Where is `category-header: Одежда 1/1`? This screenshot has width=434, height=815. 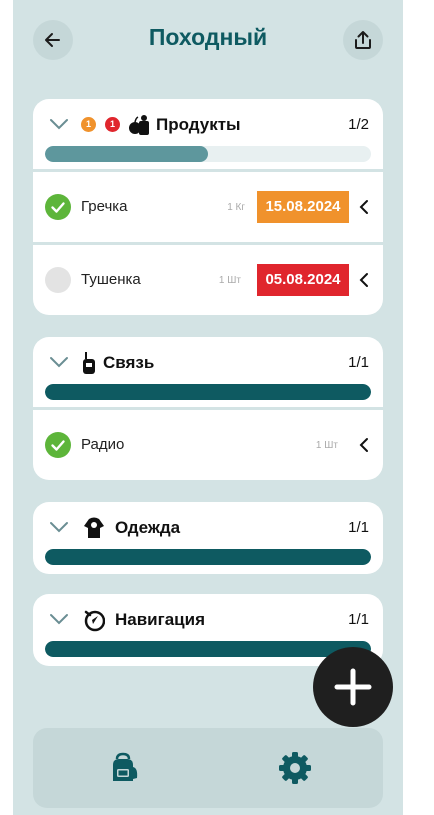
category-header: Одежда 1/1 is located at coordinates (208, 538).